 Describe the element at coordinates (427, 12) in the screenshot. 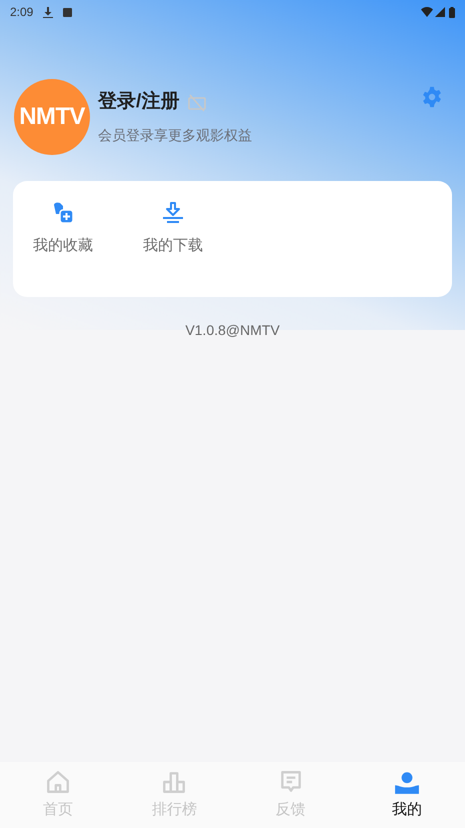

I see `wifi-icon` at that location.